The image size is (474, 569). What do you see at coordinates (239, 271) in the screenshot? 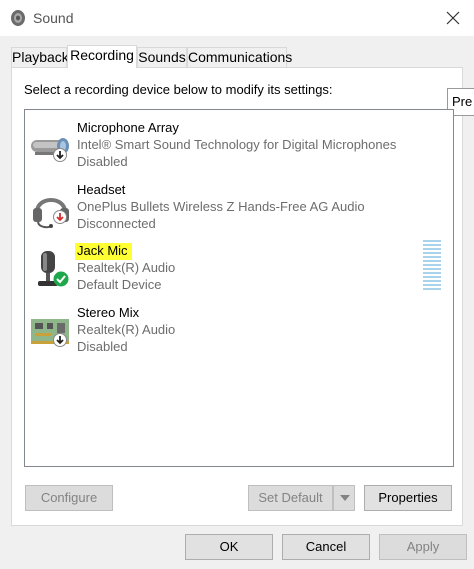
I see `device-item-jack-mic: Jack Mic Realtek(R) Audio Default Device` at bounding box center [239, 271].